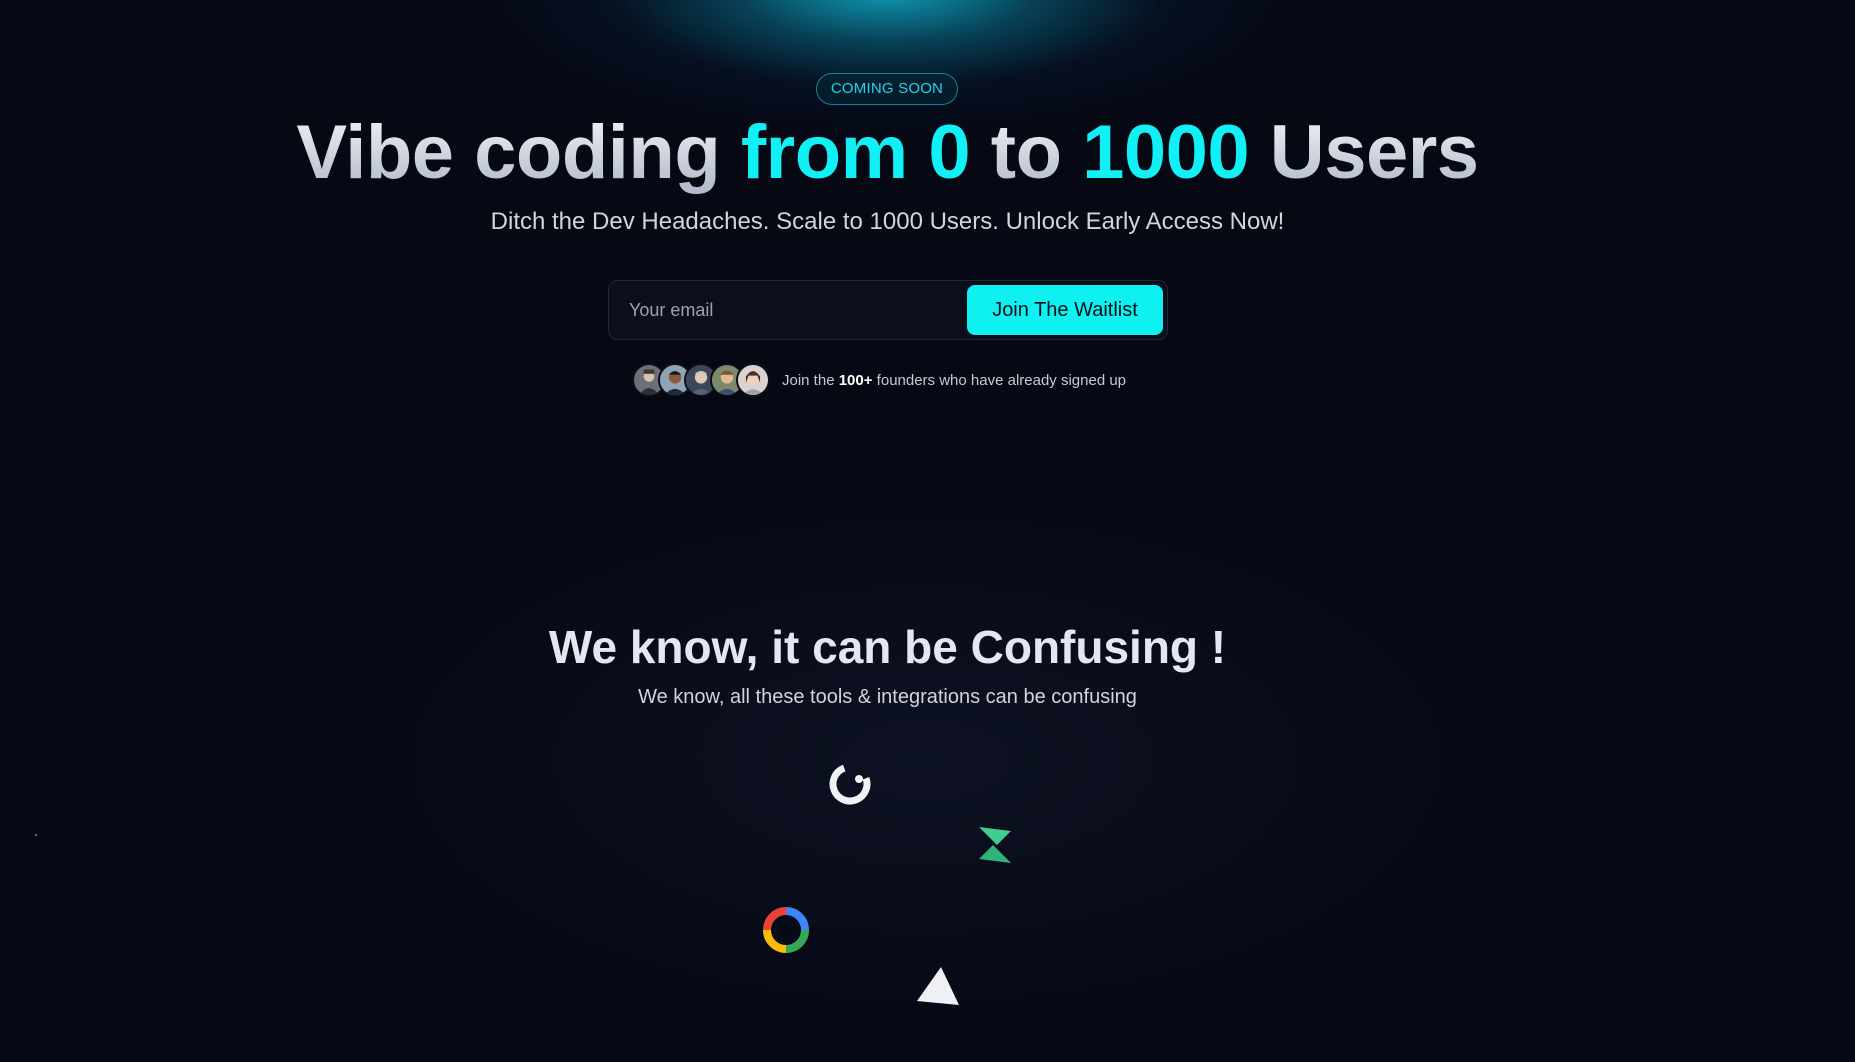  What do you see at coordinates (753, 380) in the screenshot?
I see `avatar` at bounding box center [753, 380].